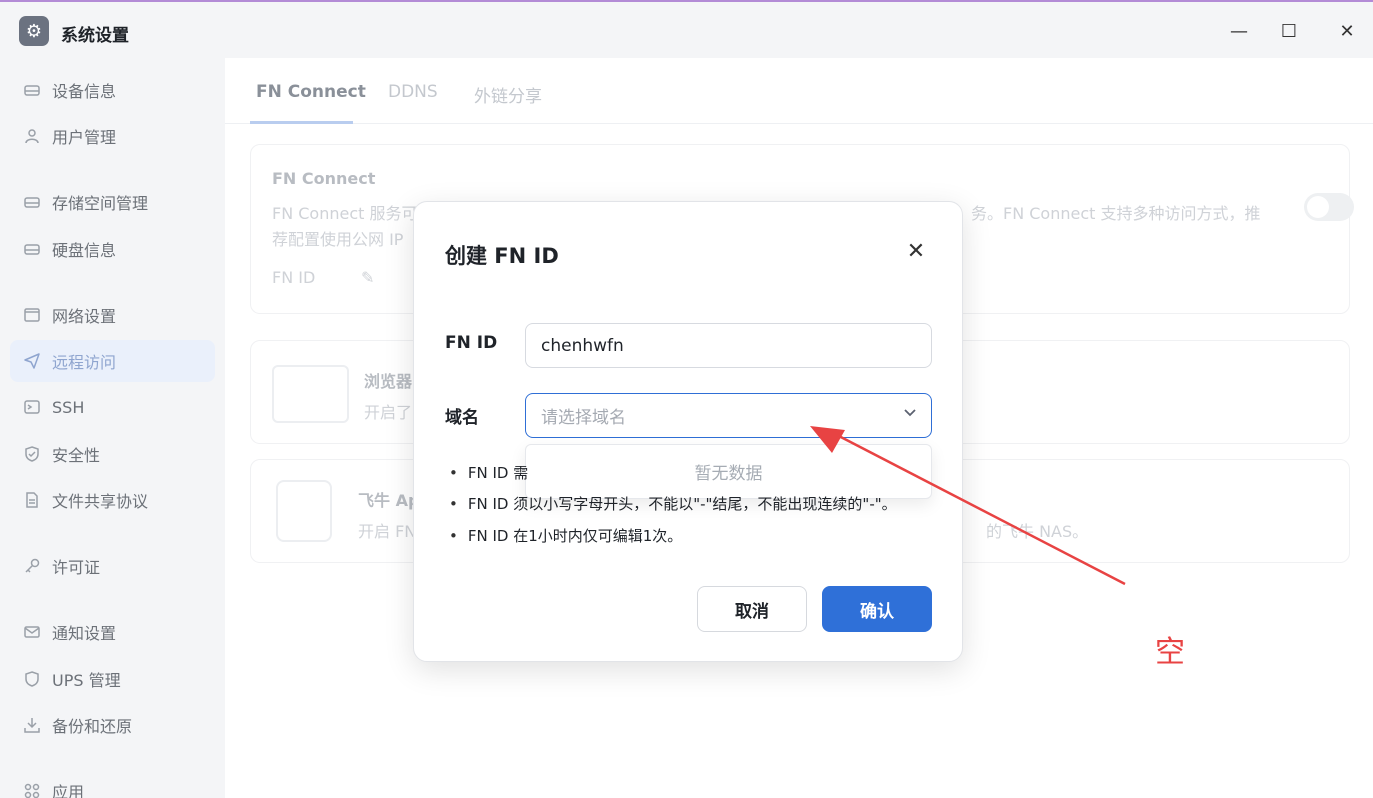 This screenshot has height=798, width=1373. Describe the element at coordinates (32, 361) in the screenshot. I see `send-icon` at that location.